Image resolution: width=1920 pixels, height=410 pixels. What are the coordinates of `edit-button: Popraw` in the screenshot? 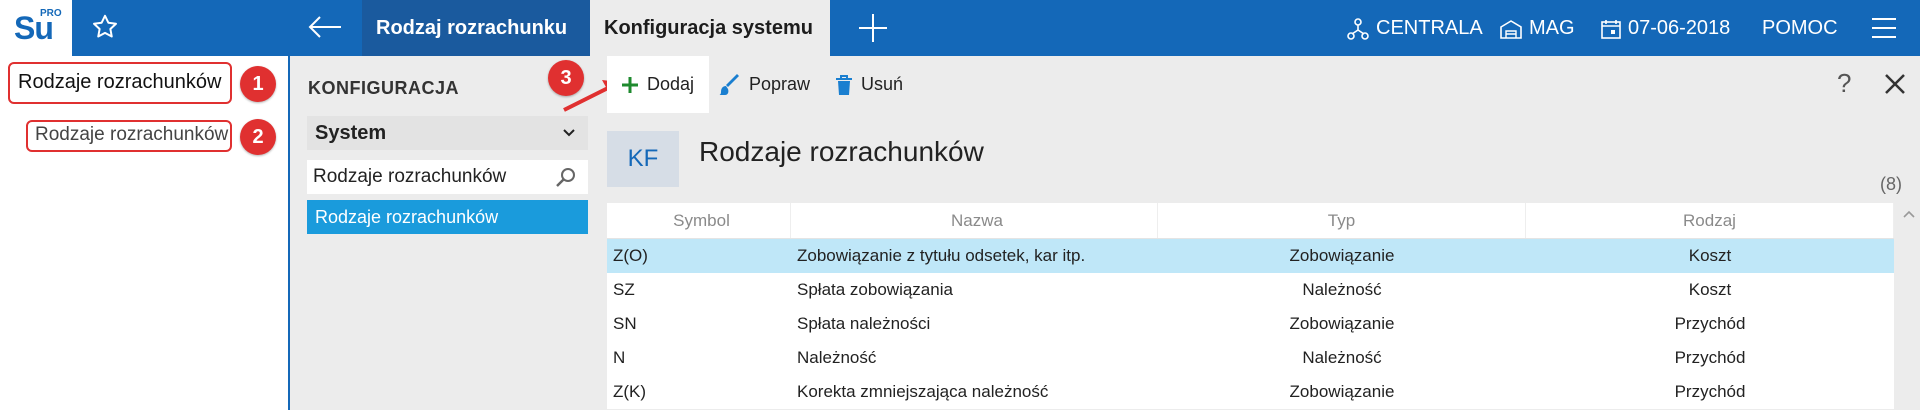 It's located at (764, 84).